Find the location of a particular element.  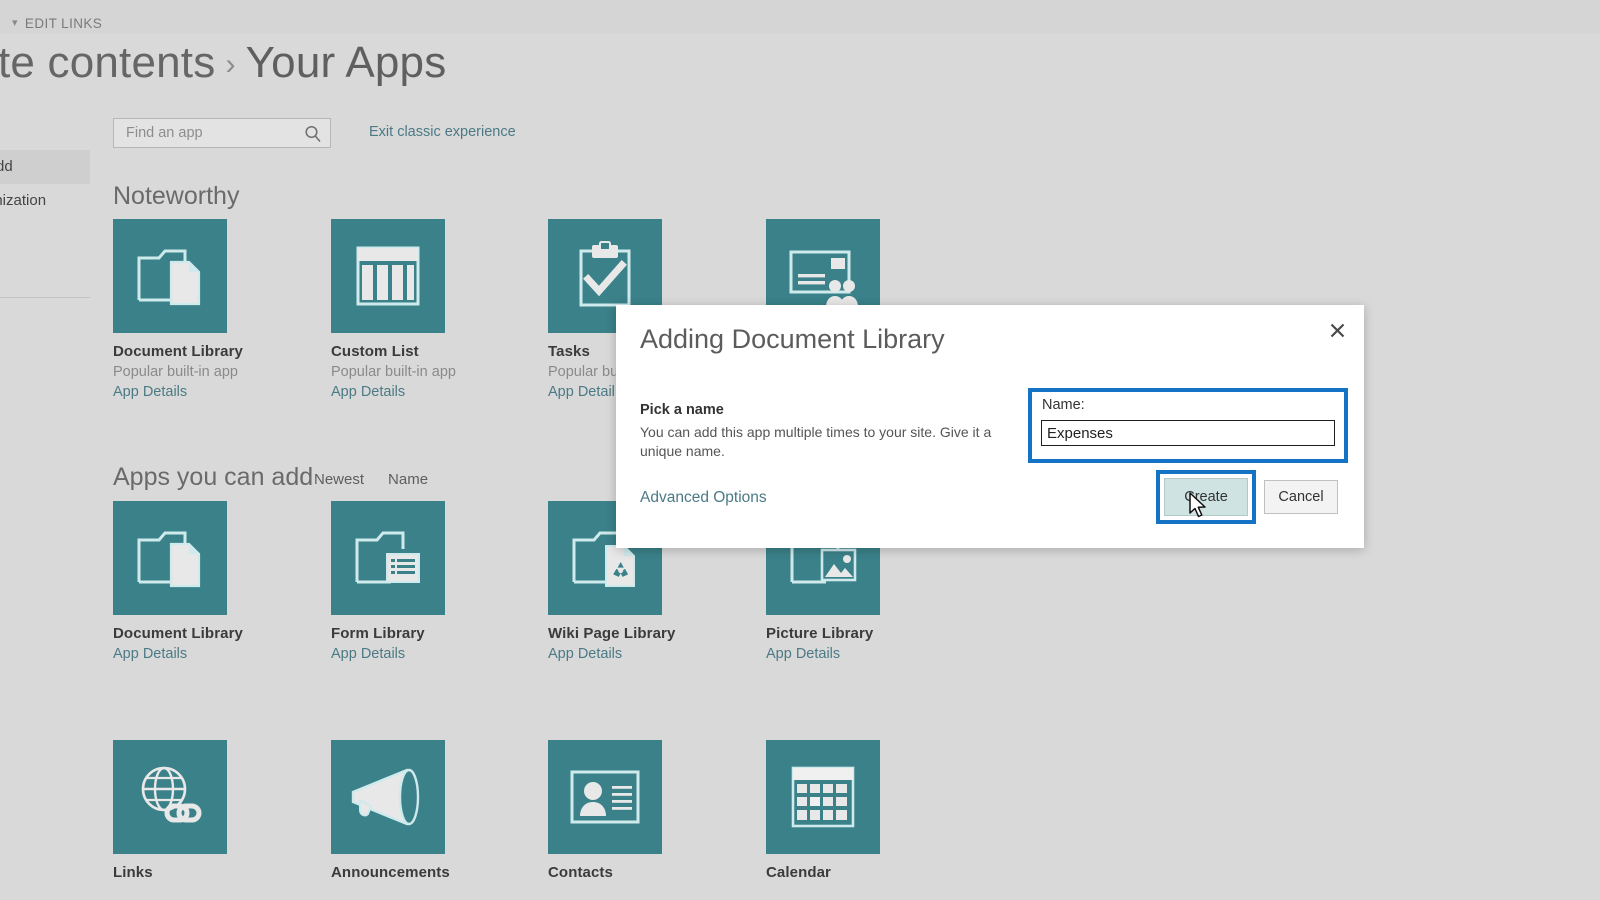

app-tile-title: Wiki Page Library is located at coordinates (612, 633).